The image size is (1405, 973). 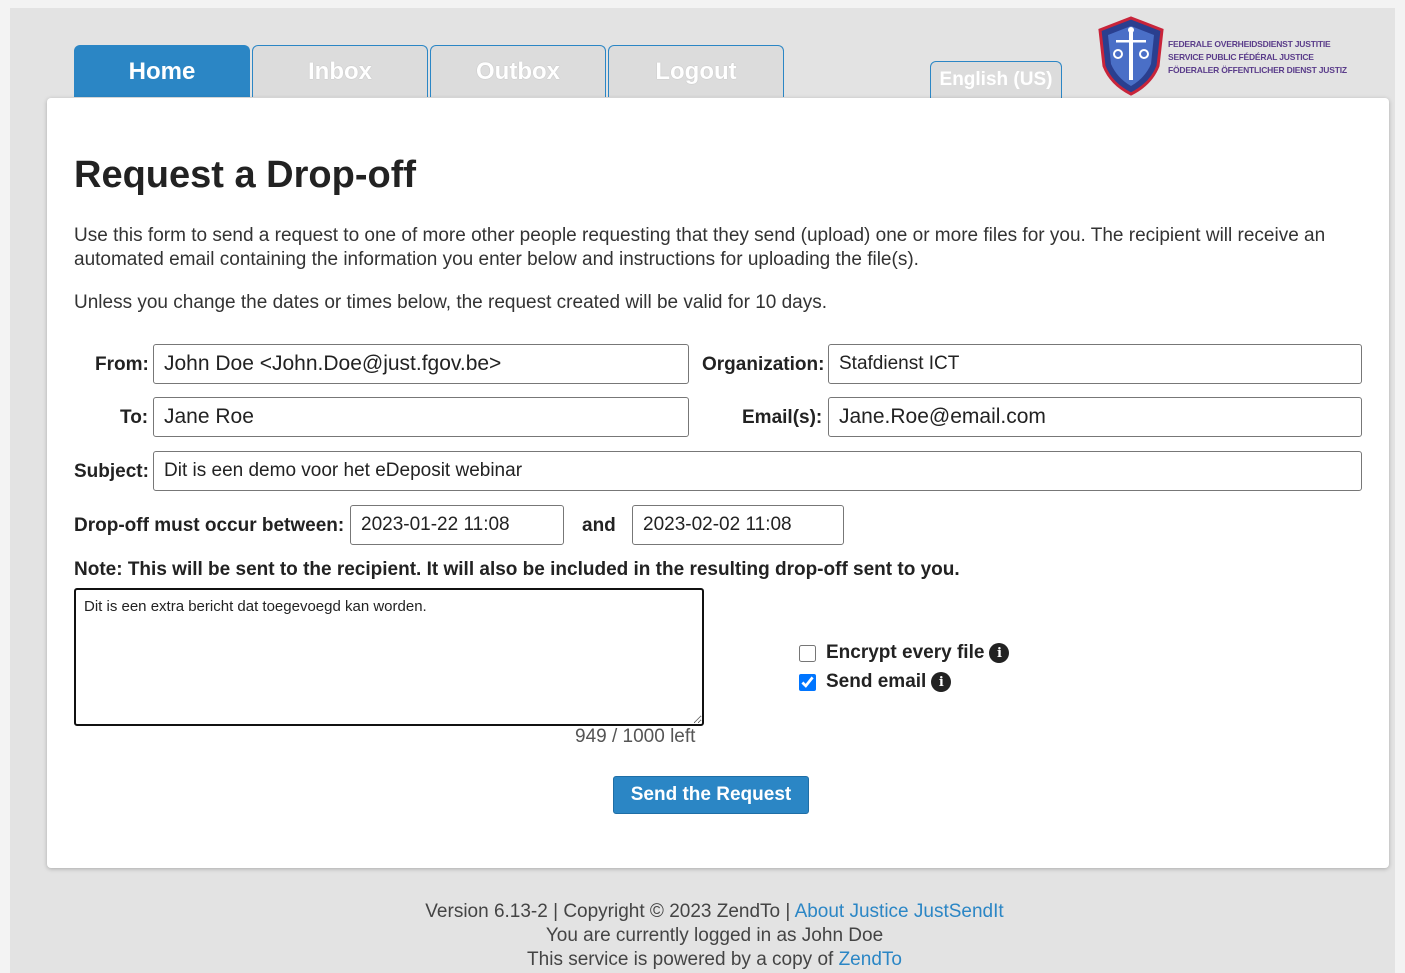 I want to click on encrypt-option: Encrypt every file i, so click(x=904, y=653).